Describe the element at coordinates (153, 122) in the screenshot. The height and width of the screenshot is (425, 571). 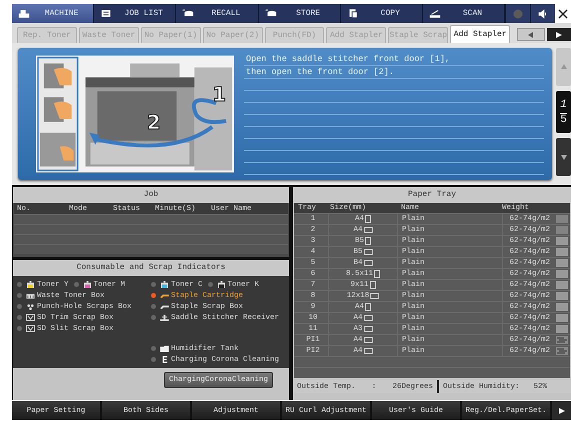
I see `callout-number: 2` at that location.